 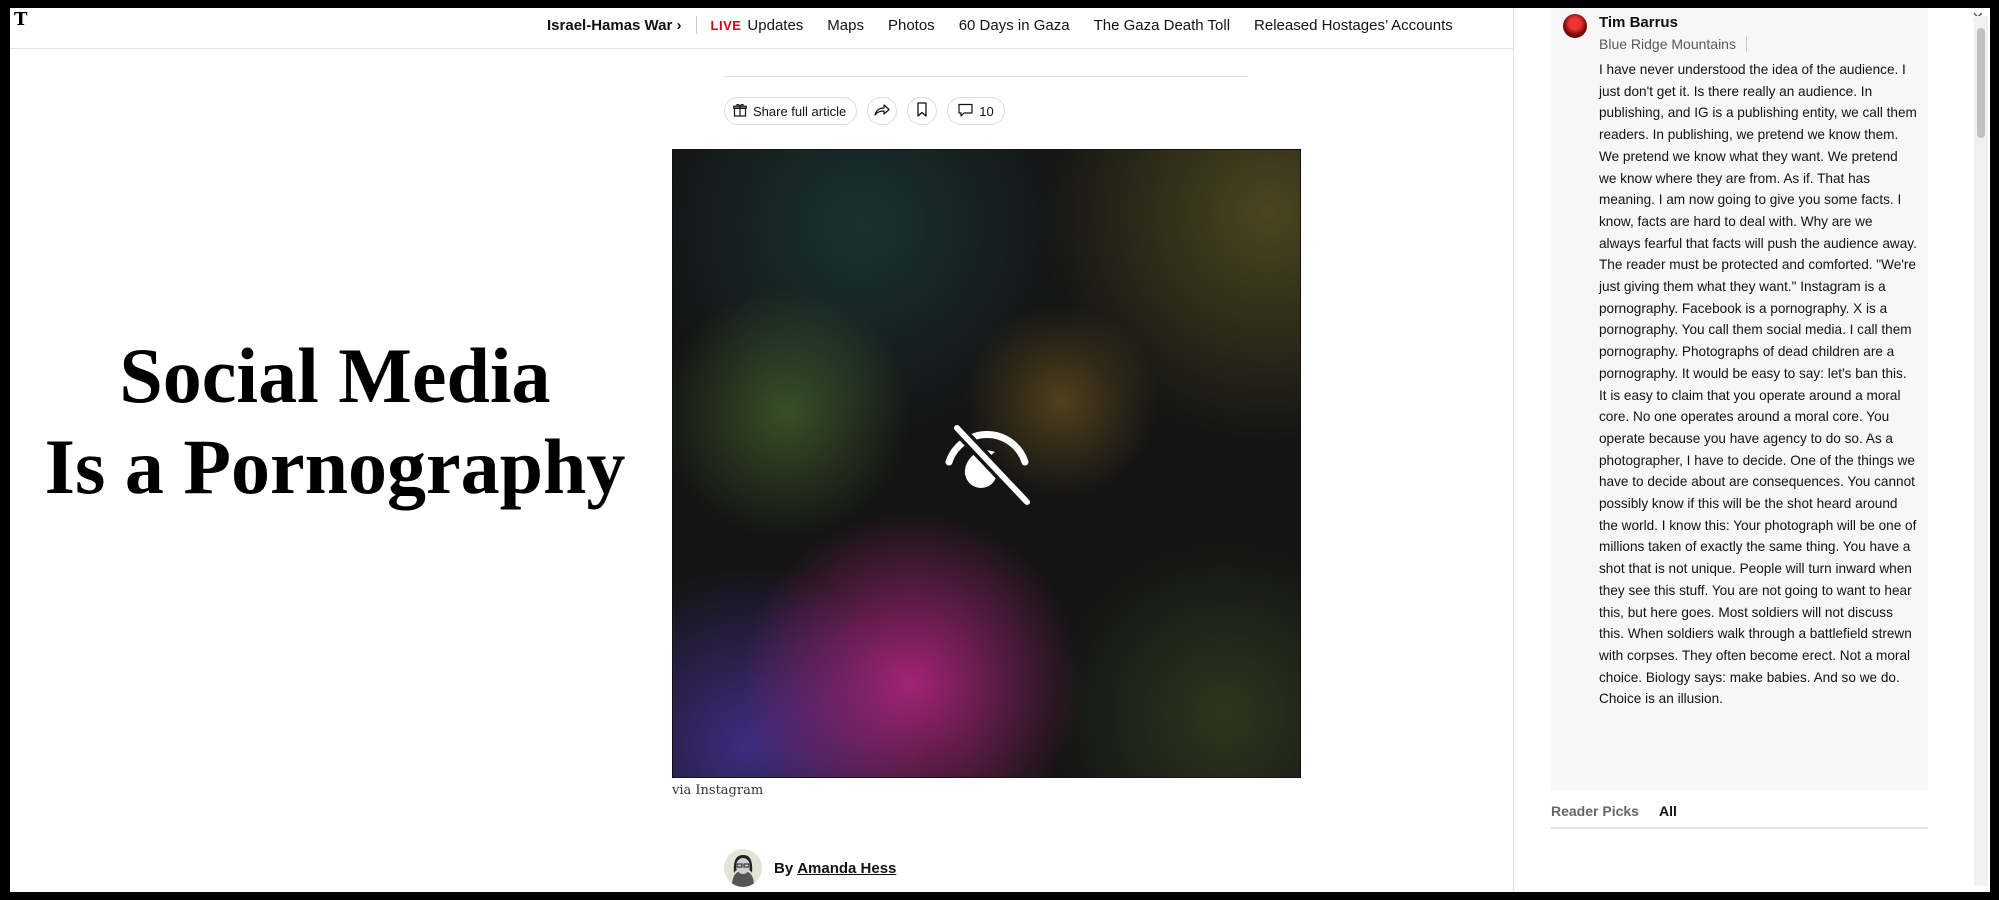 I want to click on comment-tabs: Reader Picks All, so click(x=1739, y=816).